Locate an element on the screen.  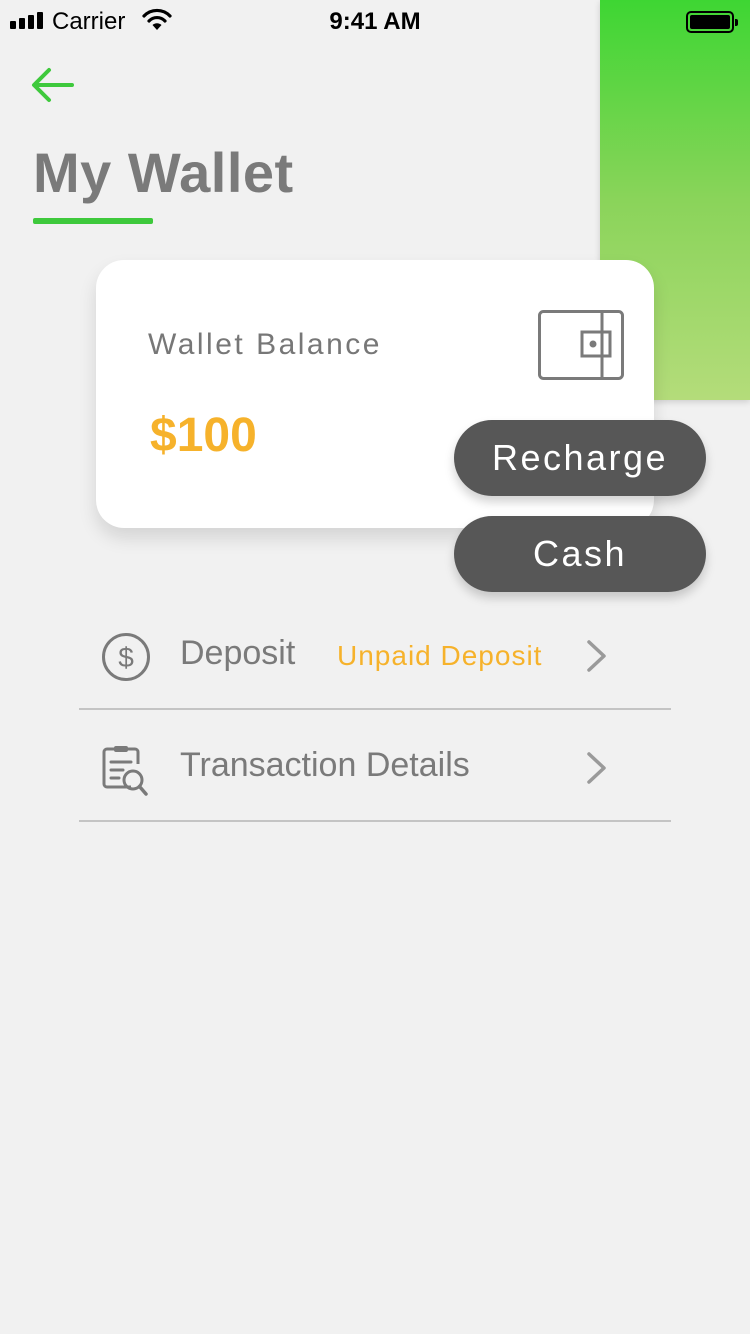
menu-item-label: Deposit is located at coordinates (238, 653).